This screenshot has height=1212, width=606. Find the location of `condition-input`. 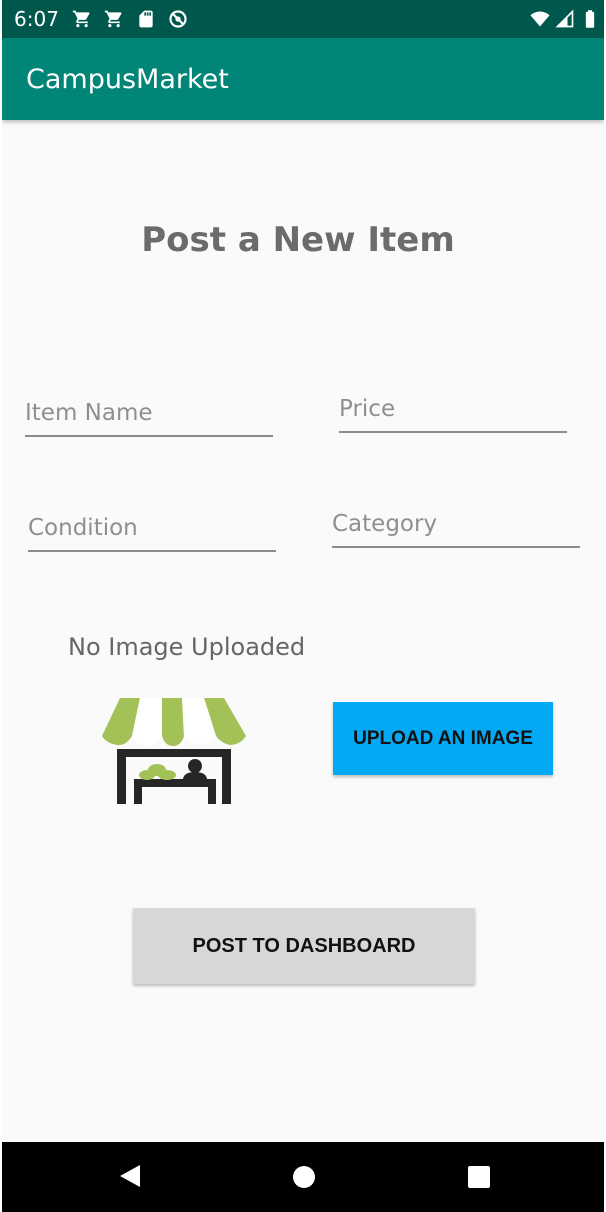

condition-input is located at coordinates (152, 528).